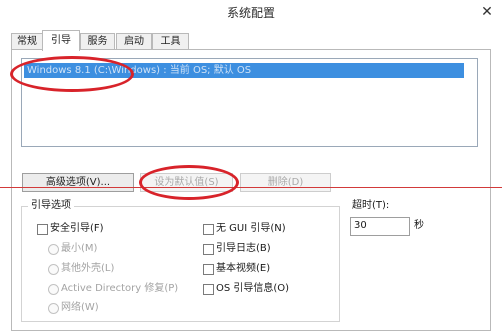 This screenshot has width=502, height=332. I want to click on tab-tools: 工具, so click(170, 41).